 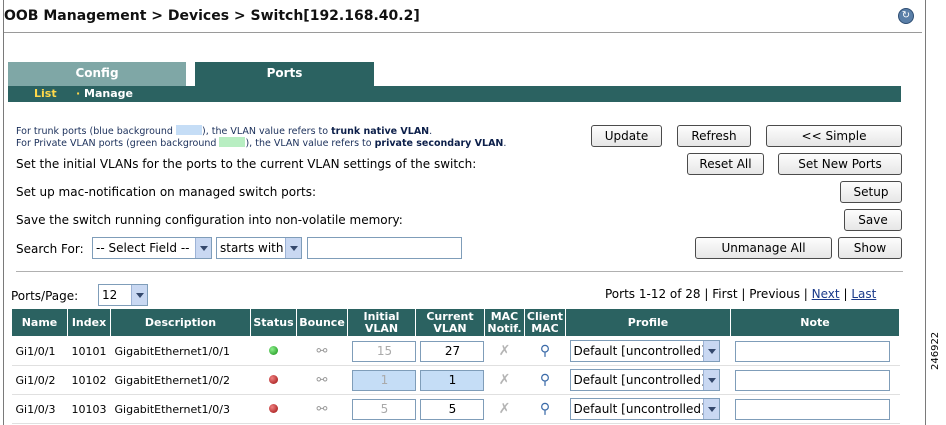 What do you see at coordinates (45, 94) in the screenshot?
I see `subnav-list: List` at bounding box center [45, 94].